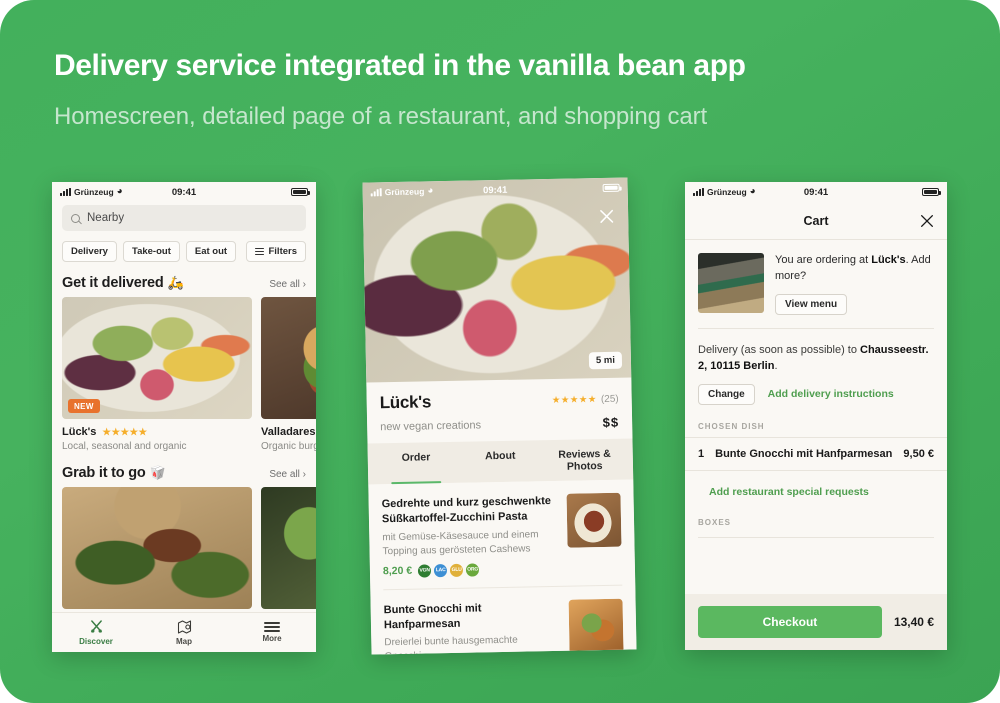  What do you see at coordinates (918, 453) in the screenshot?
I see `dish-price: 9,50 €` at bounding box center [918, 453].